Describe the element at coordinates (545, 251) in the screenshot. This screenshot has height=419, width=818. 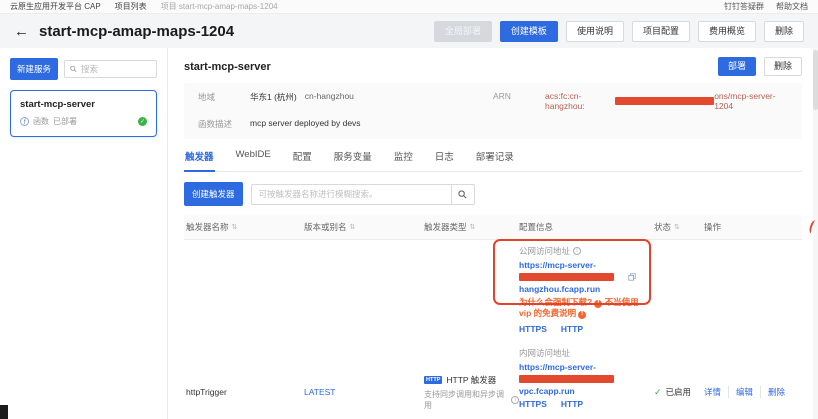
I see `public-url-label: 公网访问地址` at that location.